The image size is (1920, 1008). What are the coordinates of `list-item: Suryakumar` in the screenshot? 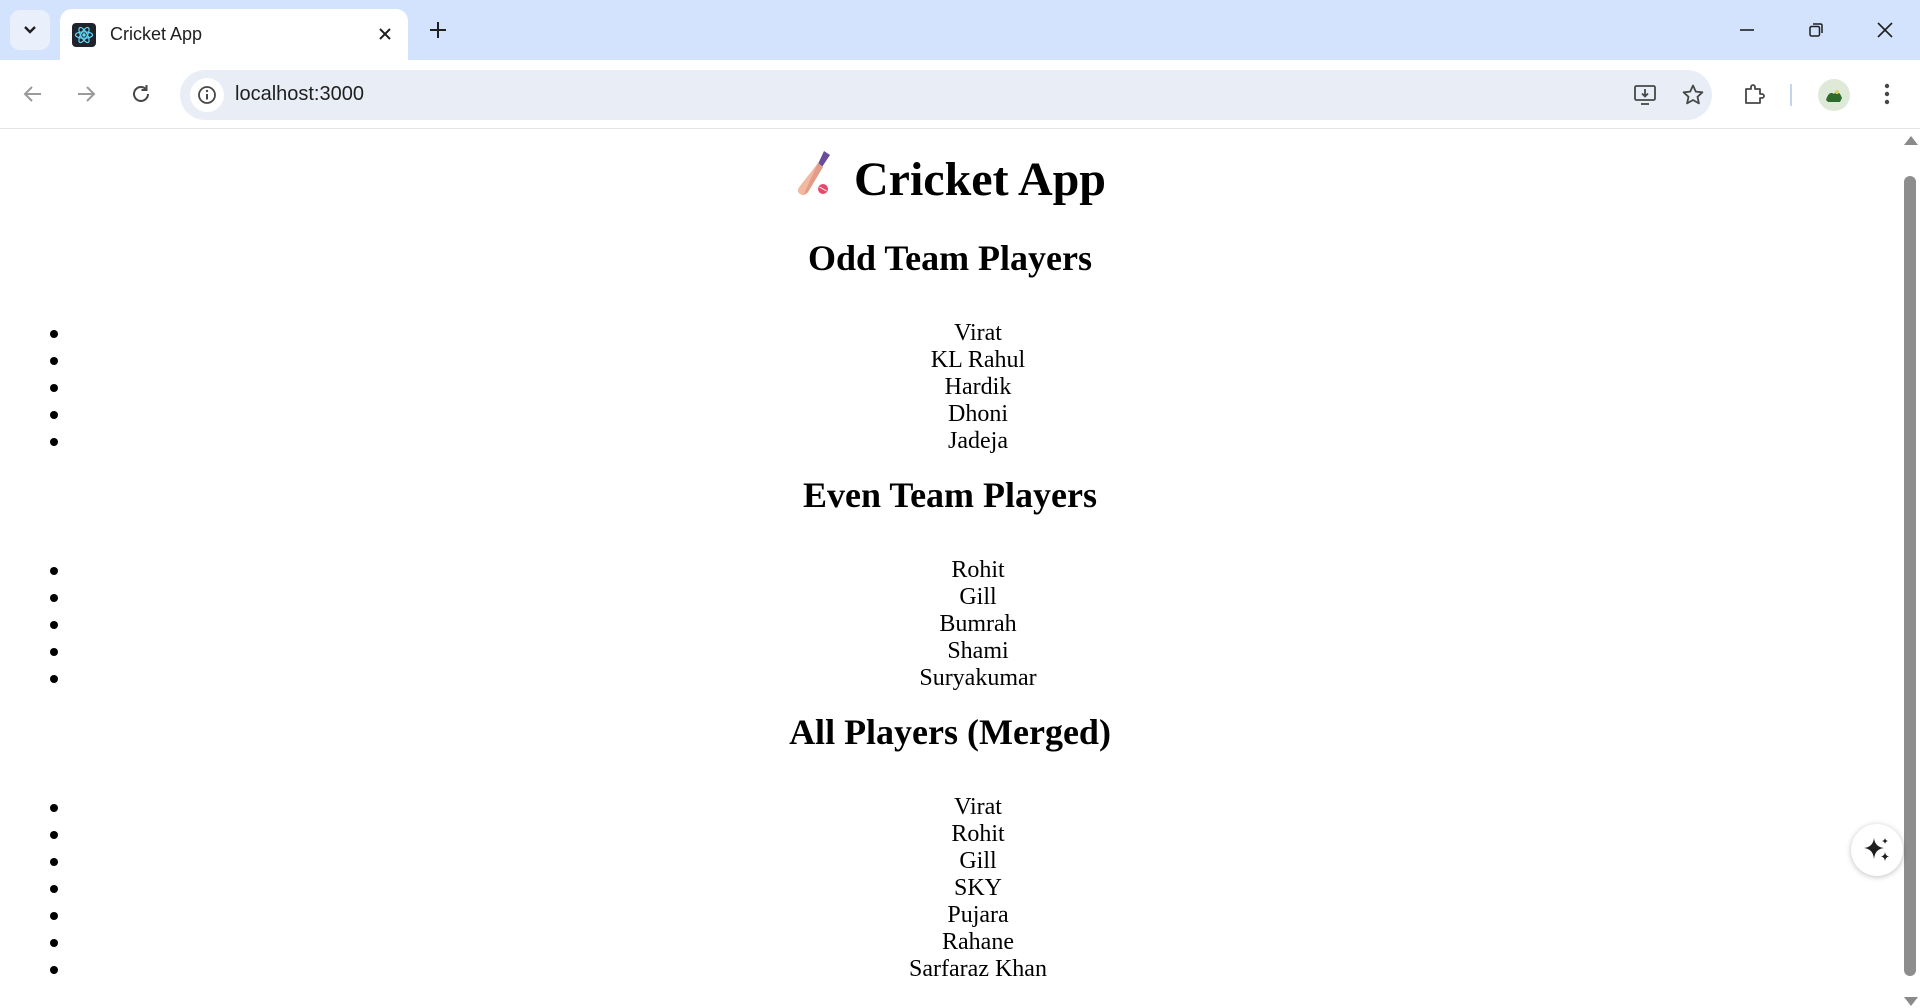 It's located at (950, 678).